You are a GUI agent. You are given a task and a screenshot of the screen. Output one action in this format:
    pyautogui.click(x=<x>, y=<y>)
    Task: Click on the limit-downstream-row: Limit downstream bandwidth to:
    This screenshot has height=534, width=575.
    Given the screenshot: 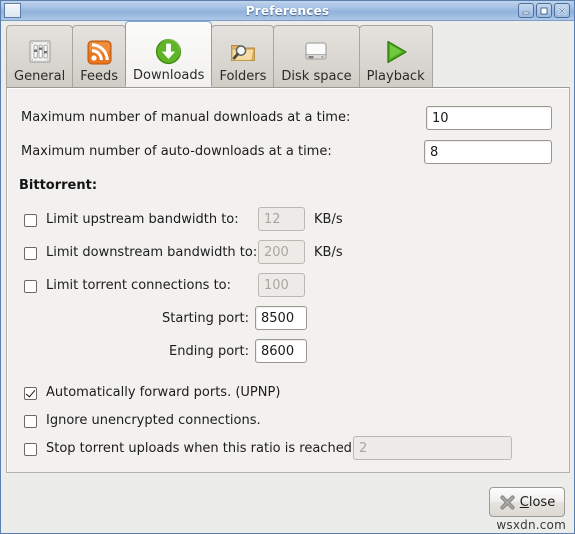 What is the action you would take?
    pyautogui.click(x=140, y=253)
    